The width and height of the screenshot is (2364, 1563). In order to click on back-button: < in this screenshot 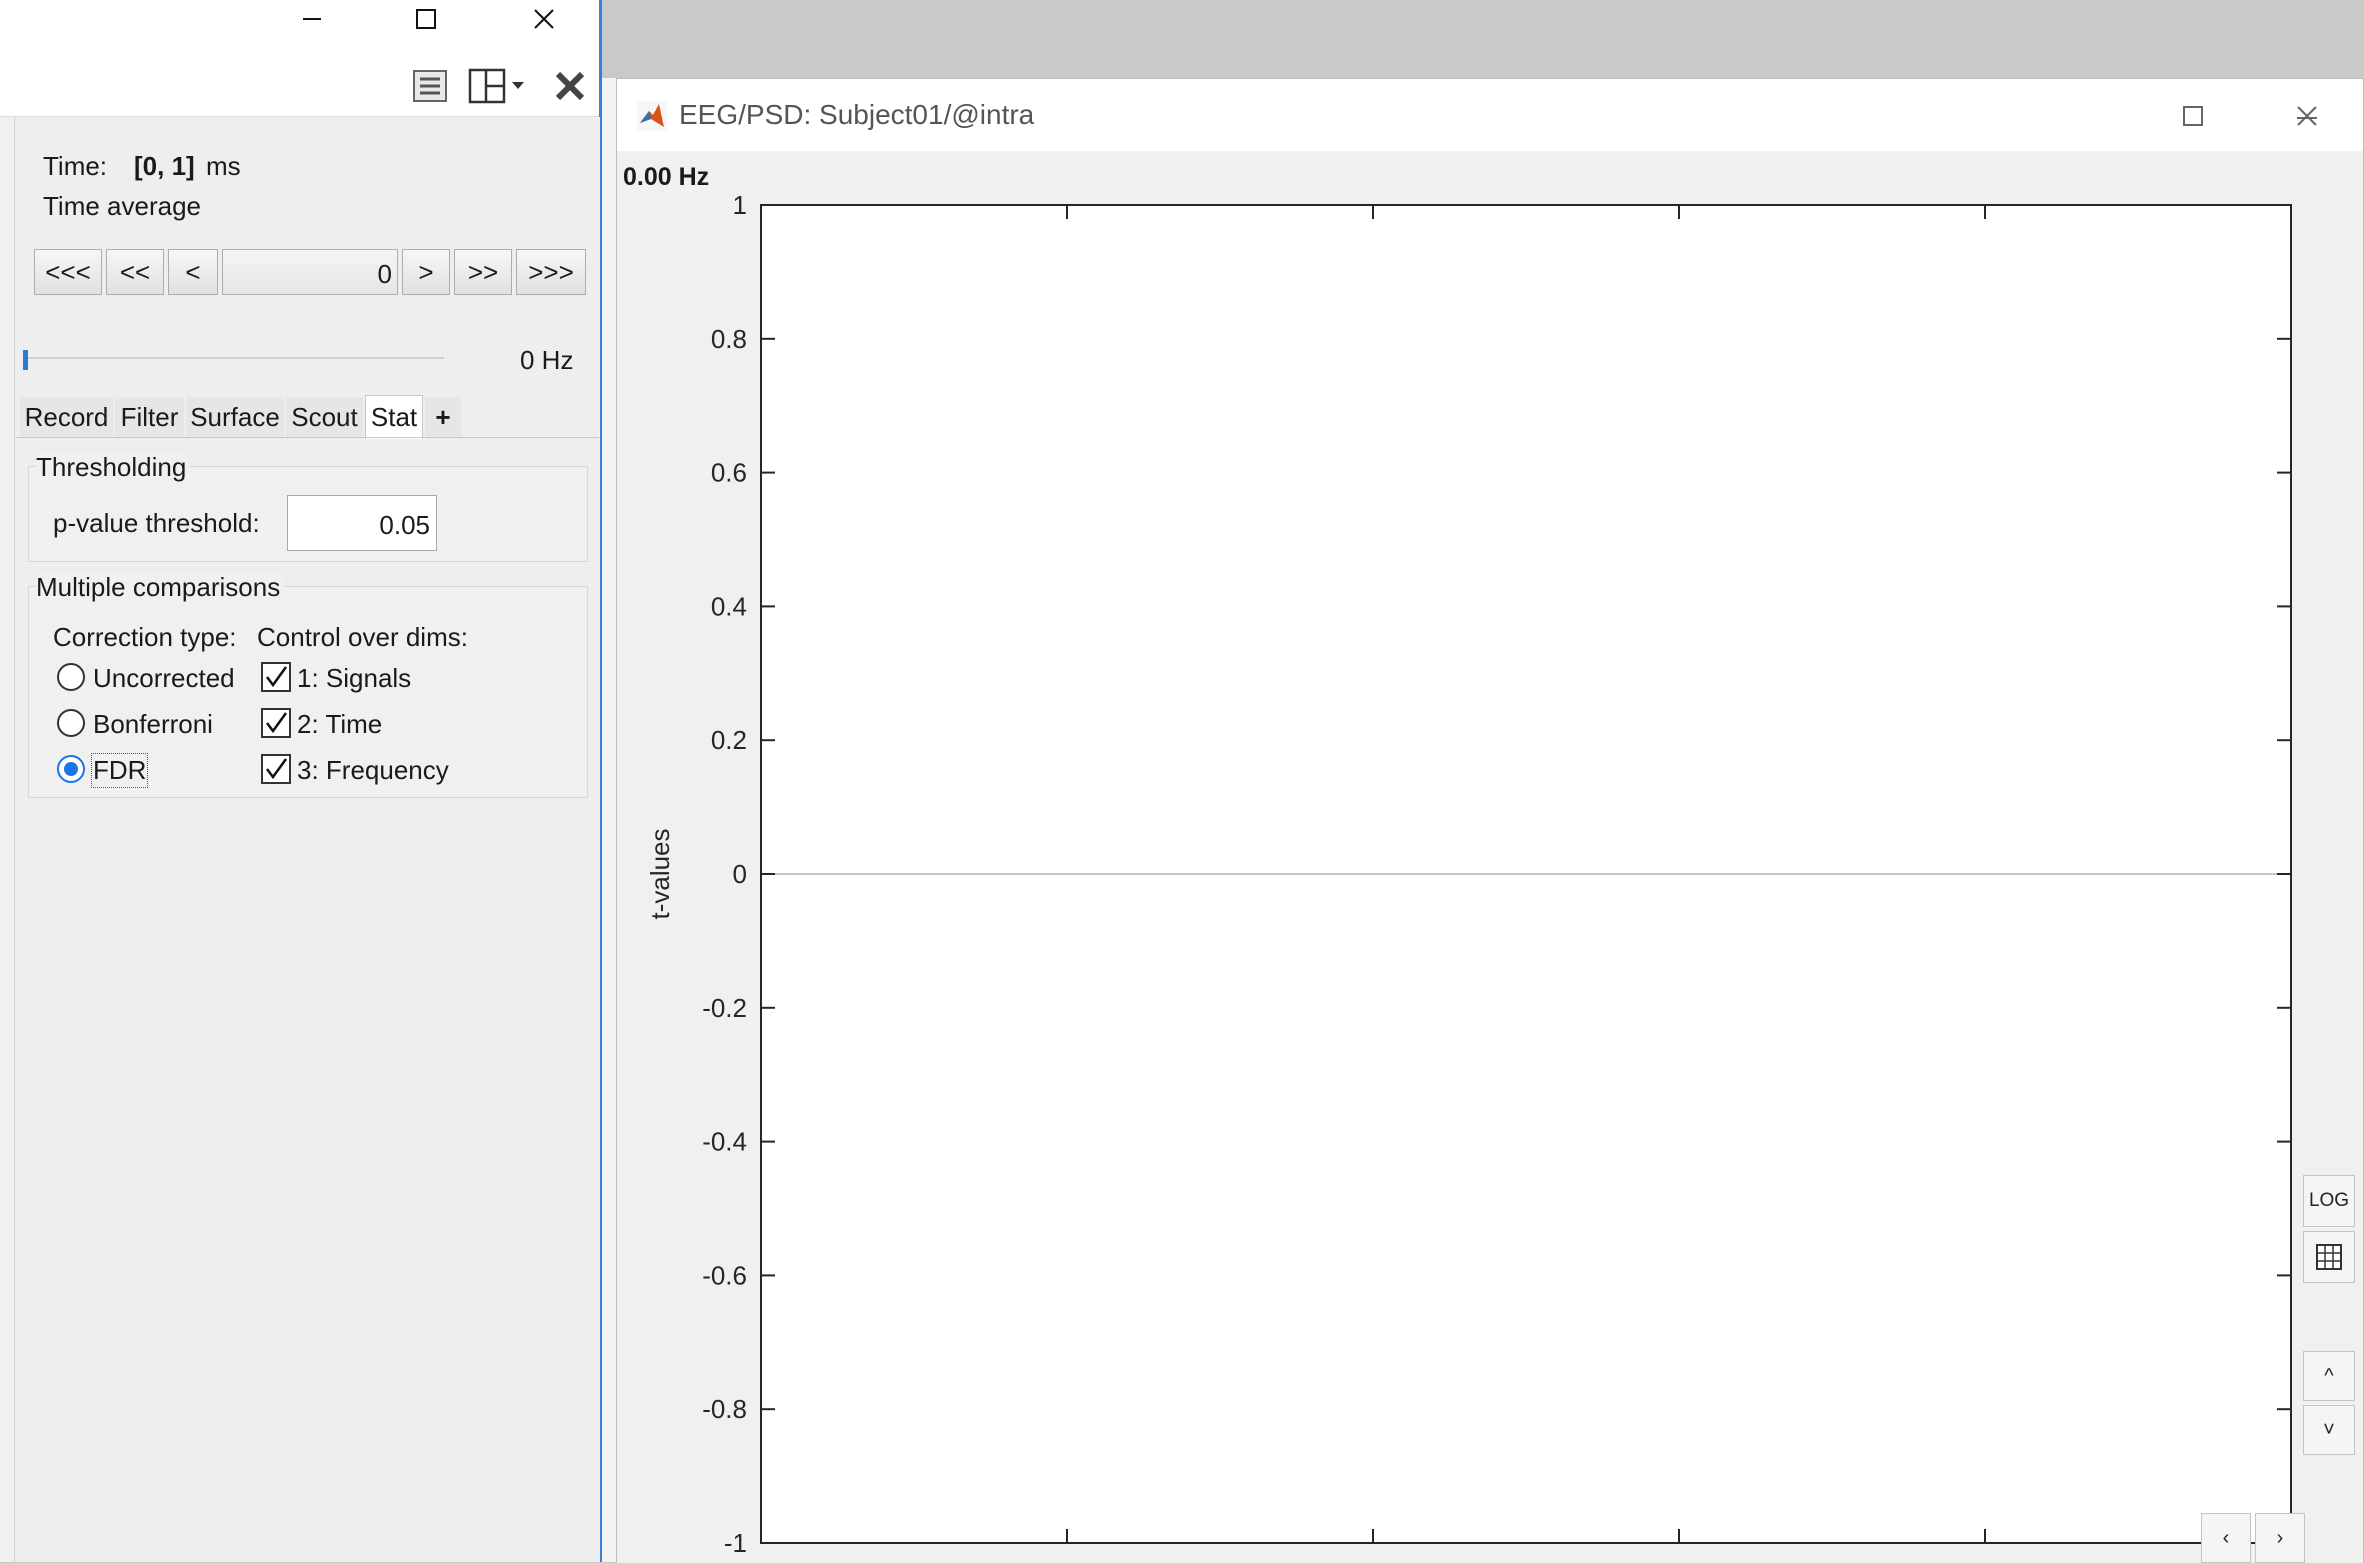, I will do `click(193, 272)`.